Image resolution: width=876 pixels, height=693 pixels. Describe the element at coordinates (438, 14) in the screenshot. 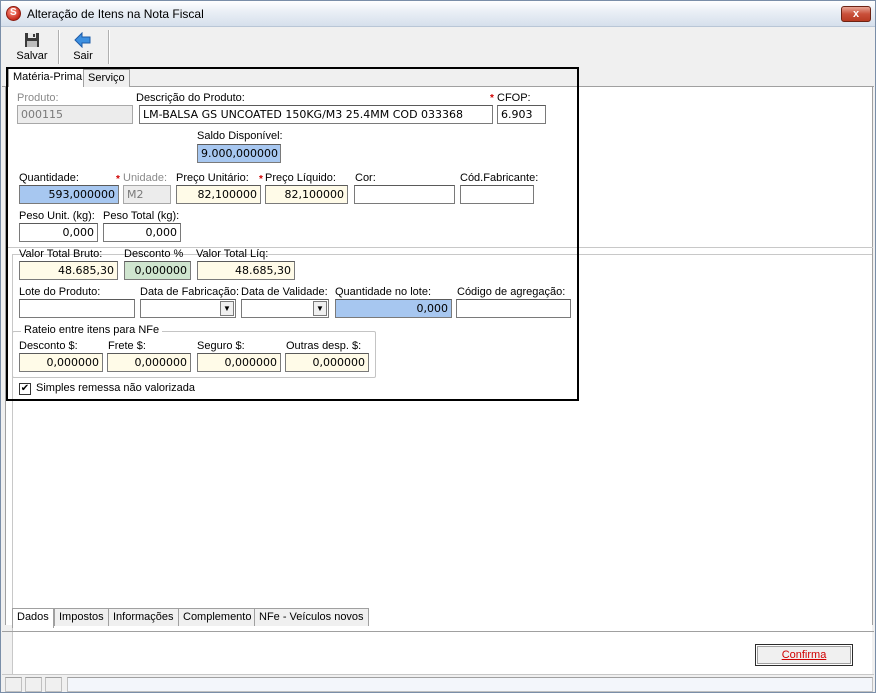

I see `title-bar: Alteração de Itens na Nota Fiscal x` at that location.